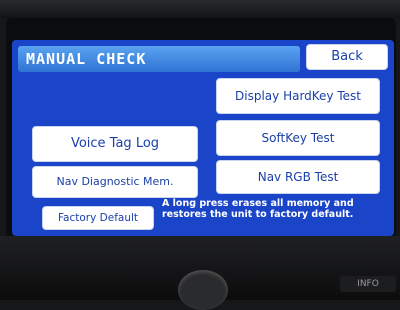 Image resolution: width=400 pixels, height=310 pixels. What do you see at coordinates (159, 59) in the screenshot?
I see `title-bar: MANUAL CHECK` at bounding box center [159, 59].